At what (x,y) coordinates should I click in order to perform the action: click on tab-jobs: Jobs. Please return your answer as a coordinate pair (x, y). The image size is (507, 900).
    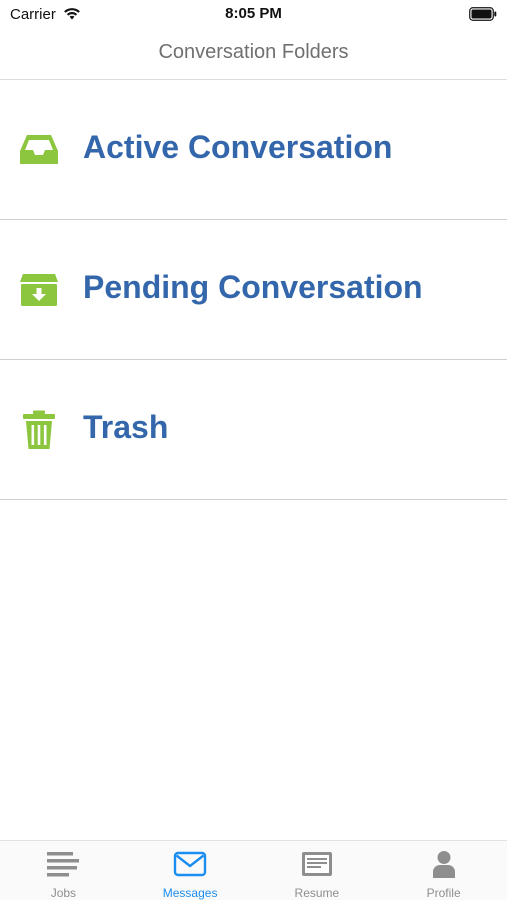
    Looking at the image, I should click on (63, 870).